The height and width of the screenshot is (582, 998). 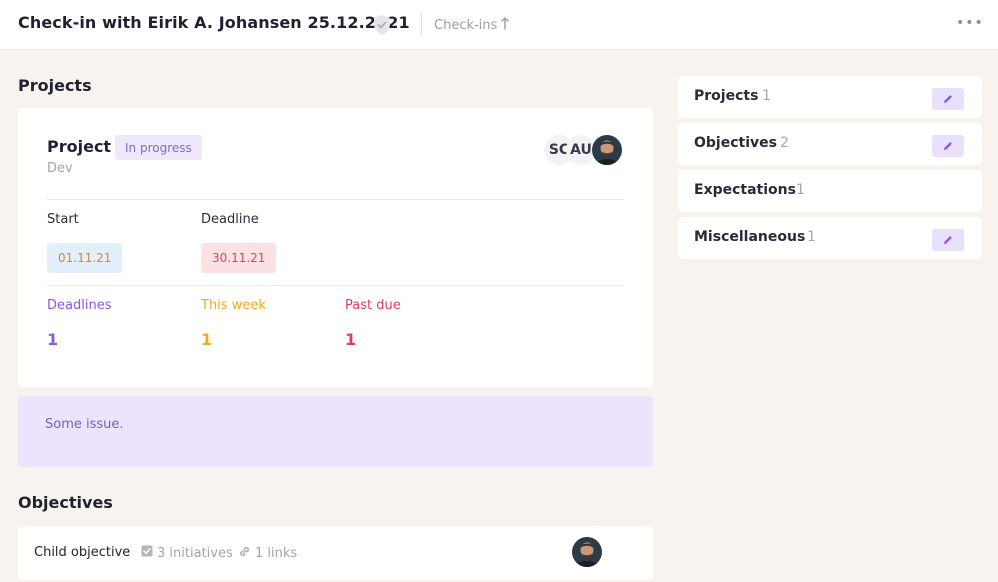 I want to click on sidebar-item-label: Objectives, so click(x=735, y=143).